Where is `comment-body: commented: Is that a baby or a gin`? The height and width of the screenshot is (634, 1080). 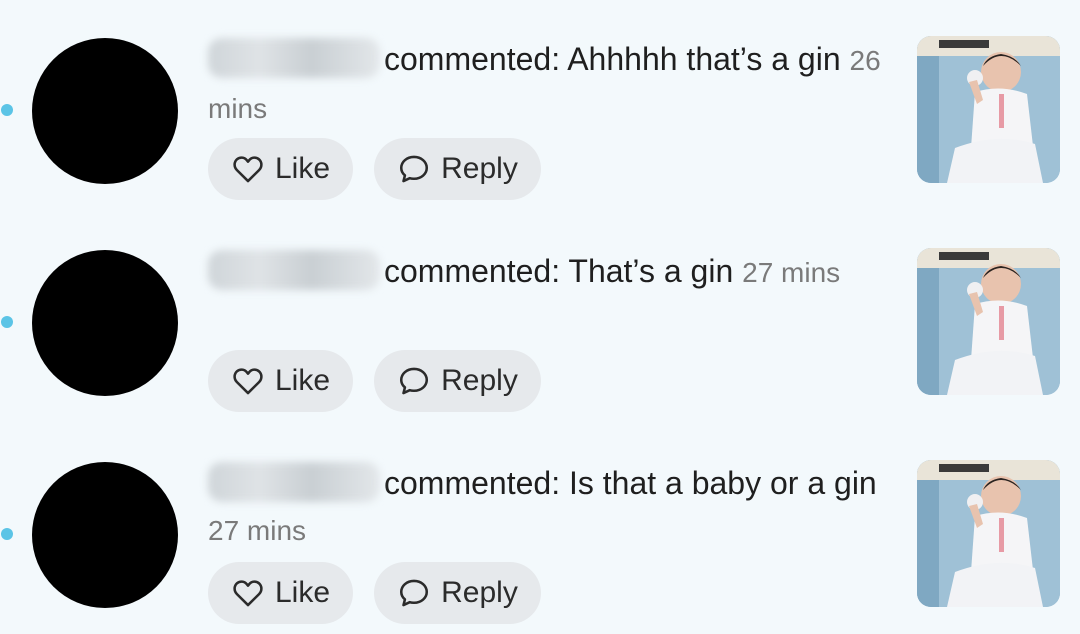 comment-body: commented: Is that a baby or a gin is located at coordinates (630, 483).